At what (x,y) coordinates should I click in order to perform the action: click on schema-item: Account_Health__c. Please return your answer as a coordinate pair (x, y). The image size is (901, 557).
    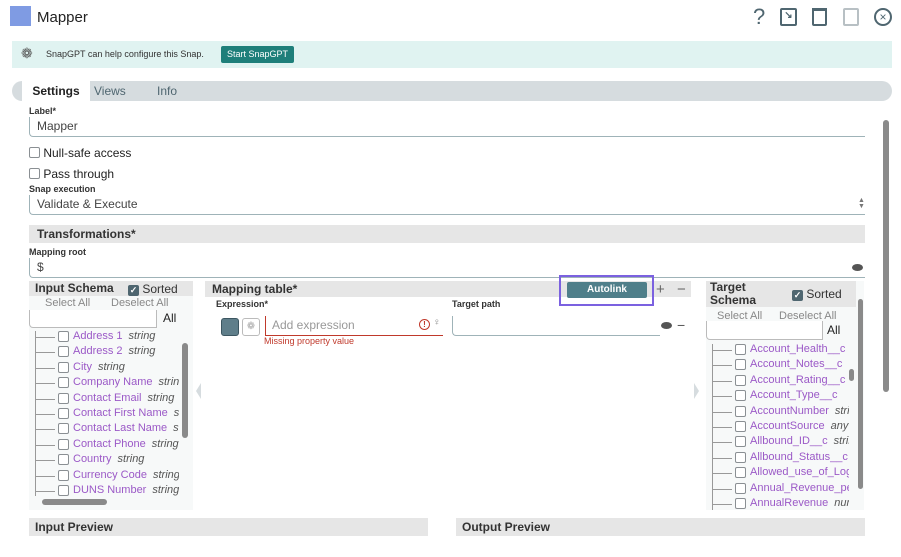
    Looking at the image, I should click on (780, 350).